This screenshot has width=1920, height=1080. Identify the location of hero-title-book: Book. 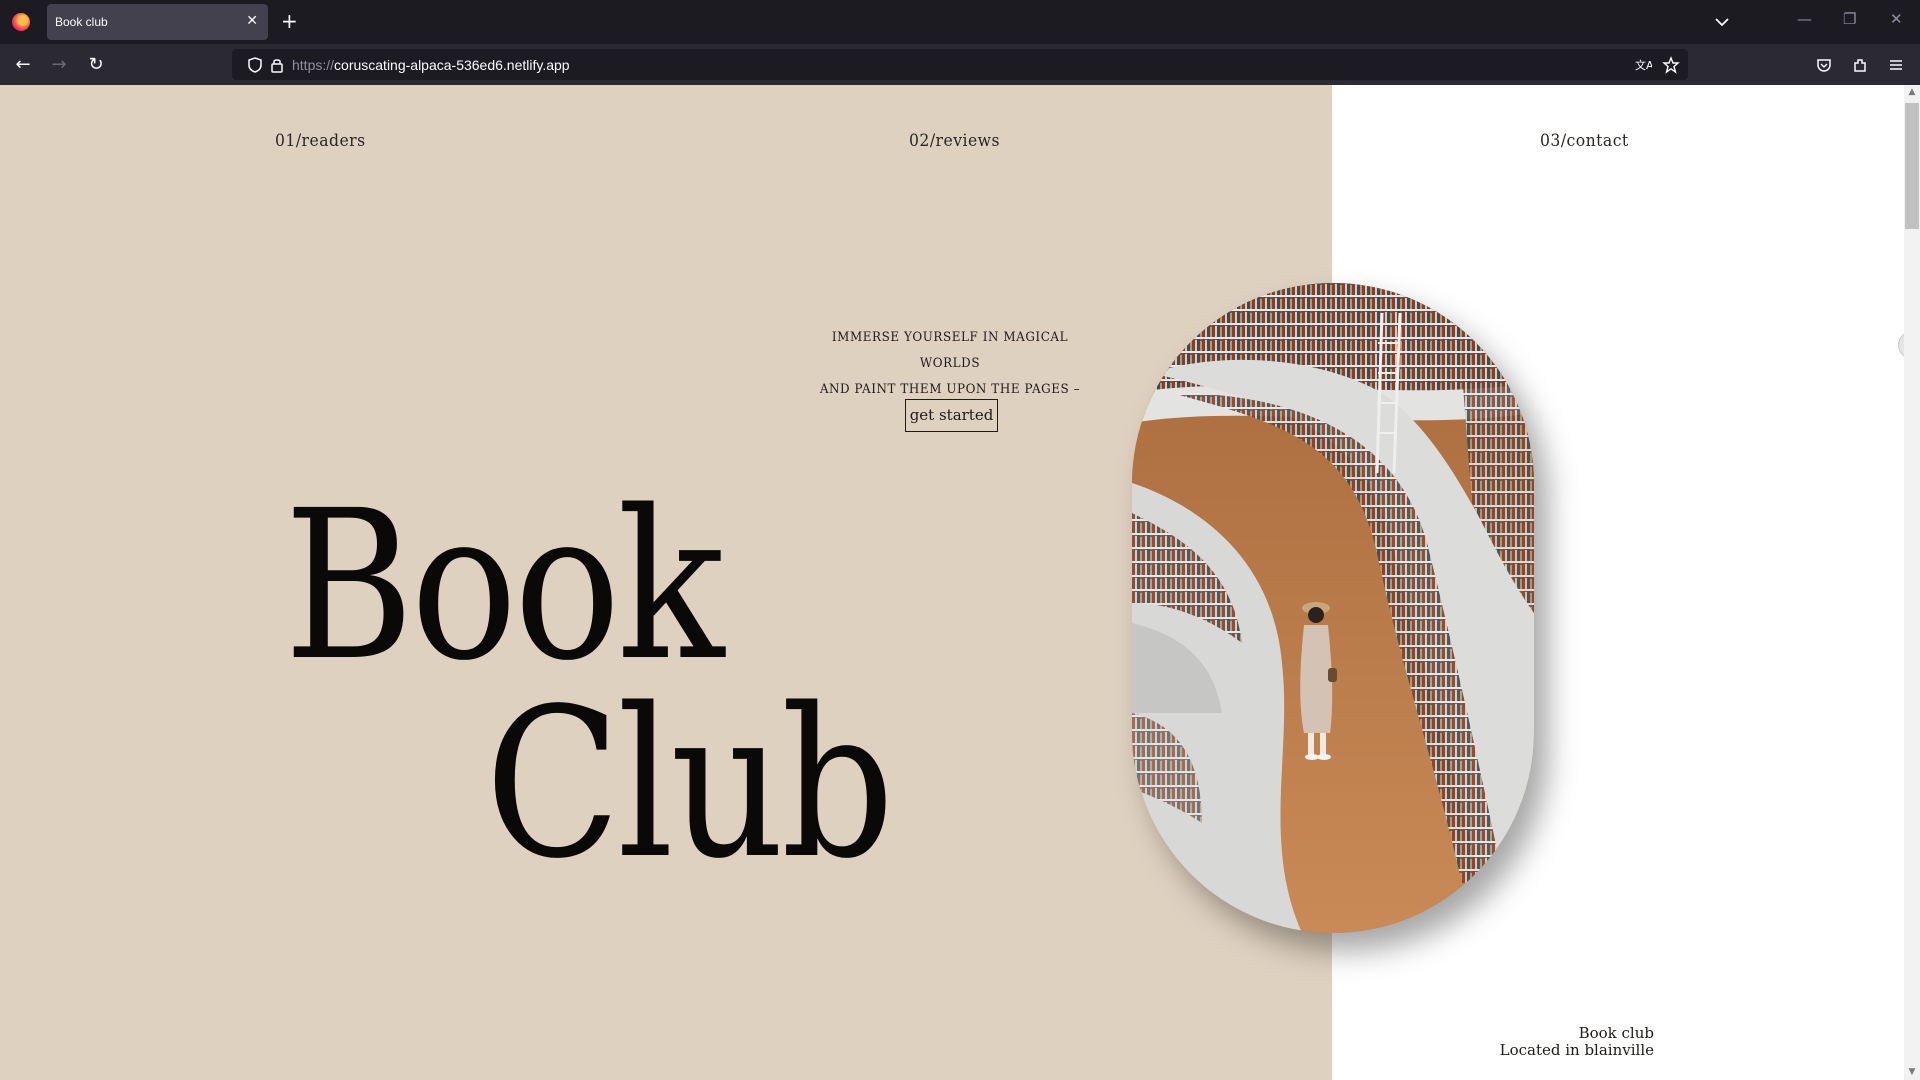
(504, 586).